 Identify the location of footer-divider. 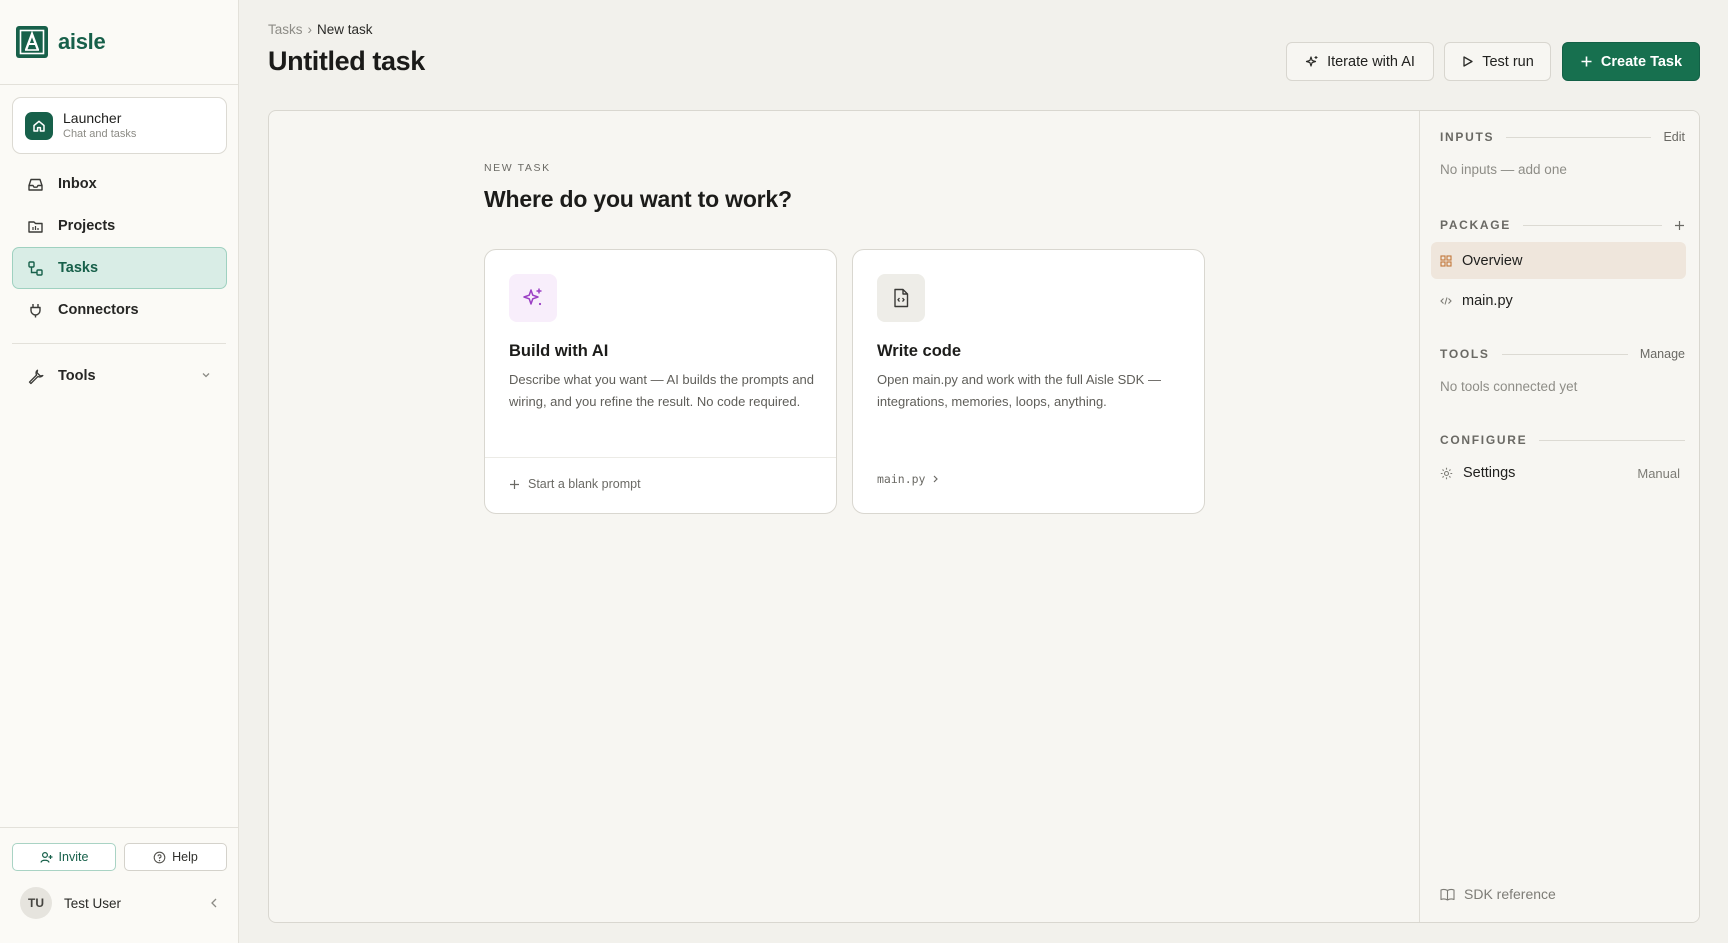
(119, 827).